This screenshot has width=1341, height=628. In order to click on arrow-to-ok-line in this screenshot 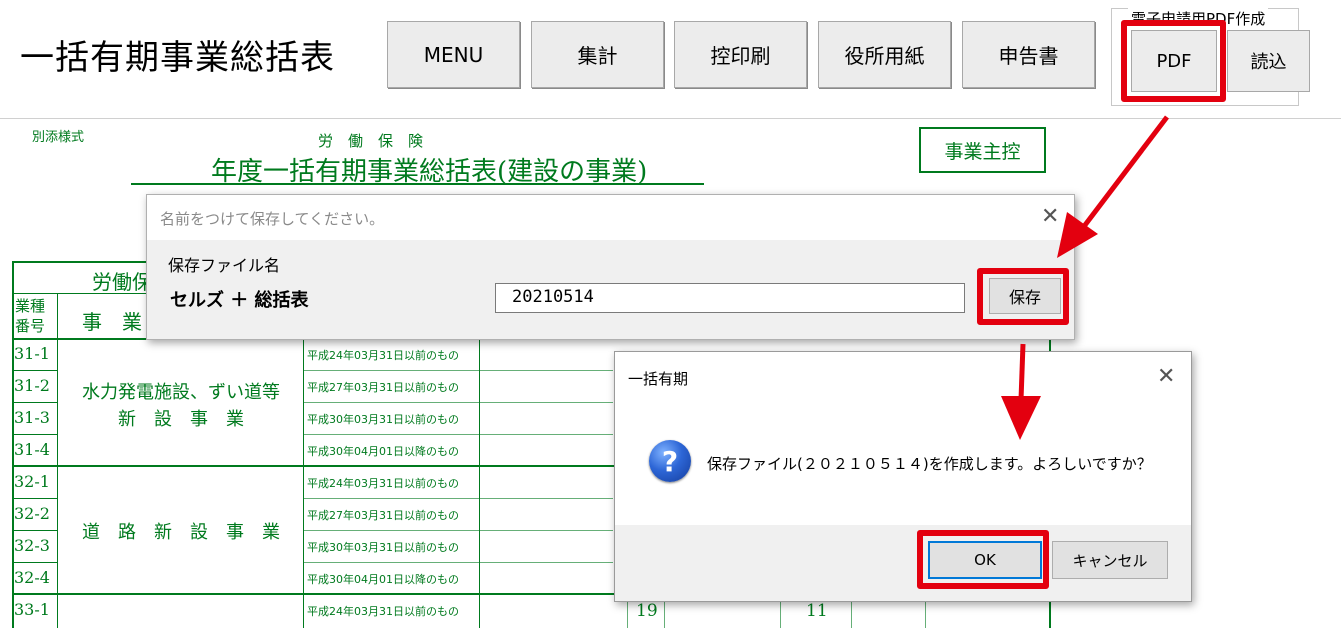, I will do `click(1022, 372)`.